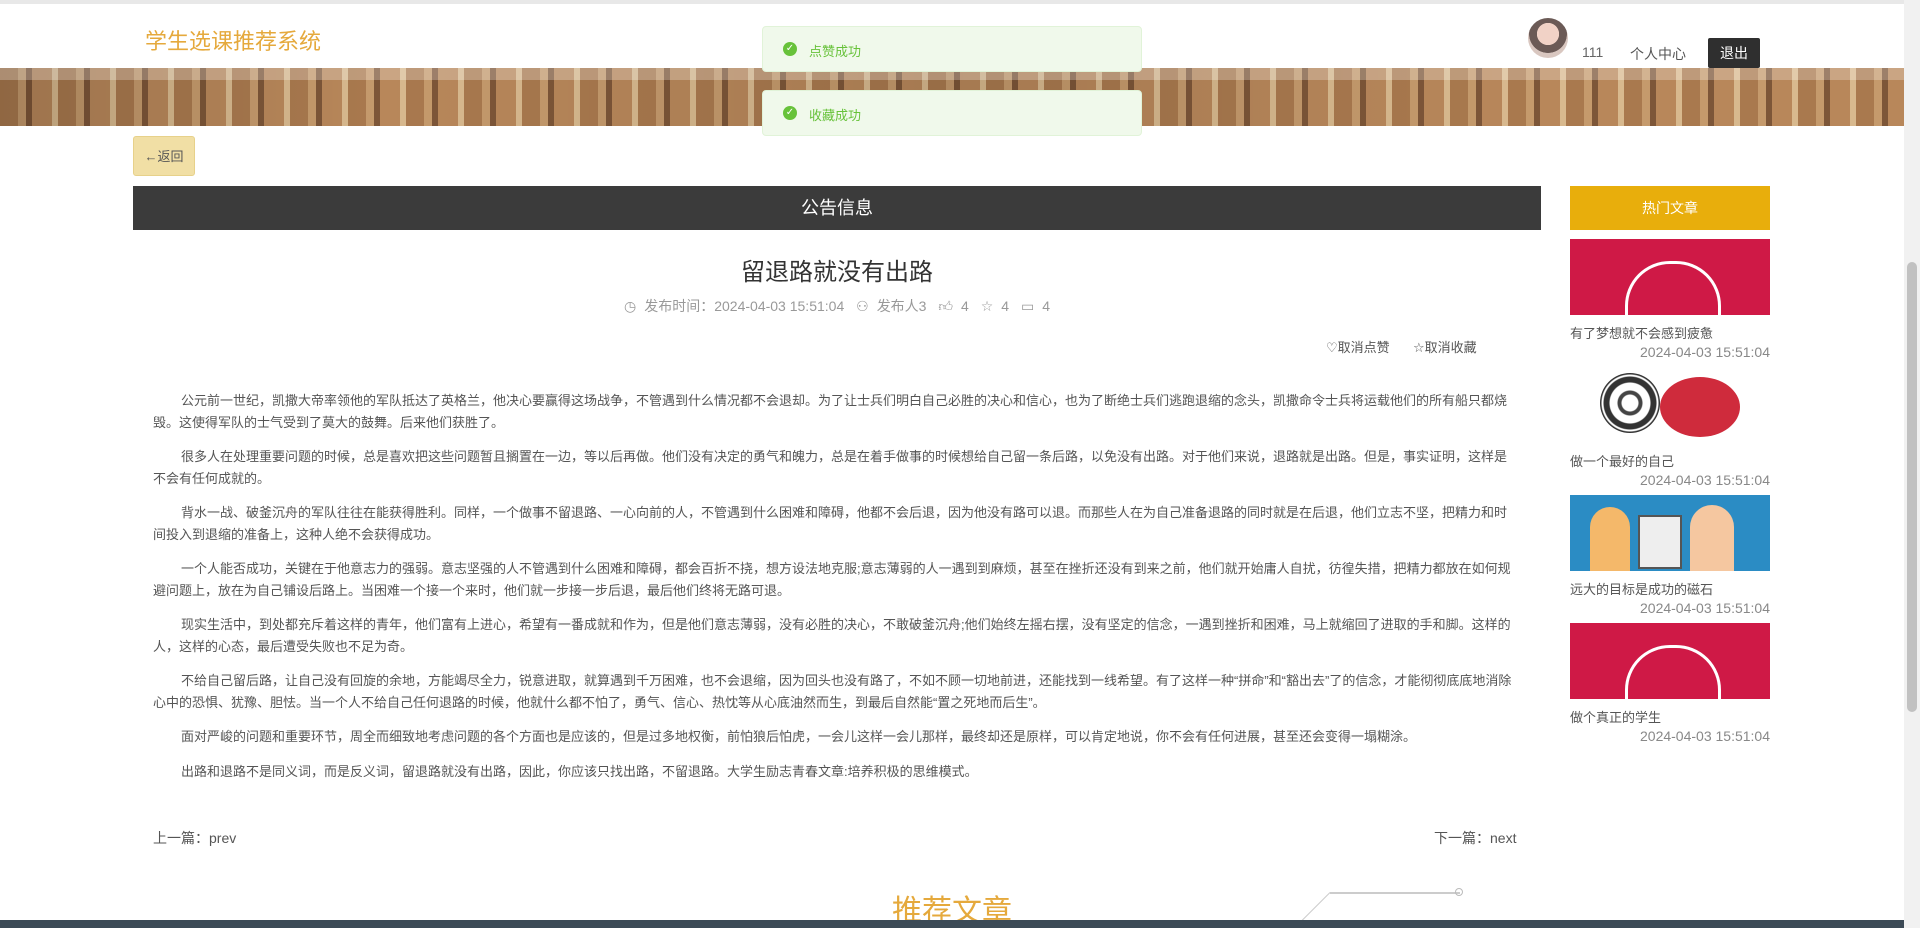  Describe the element at coordinates (835, 51) in the screenshot. I see `toast-message: 点赞成功` at that location.